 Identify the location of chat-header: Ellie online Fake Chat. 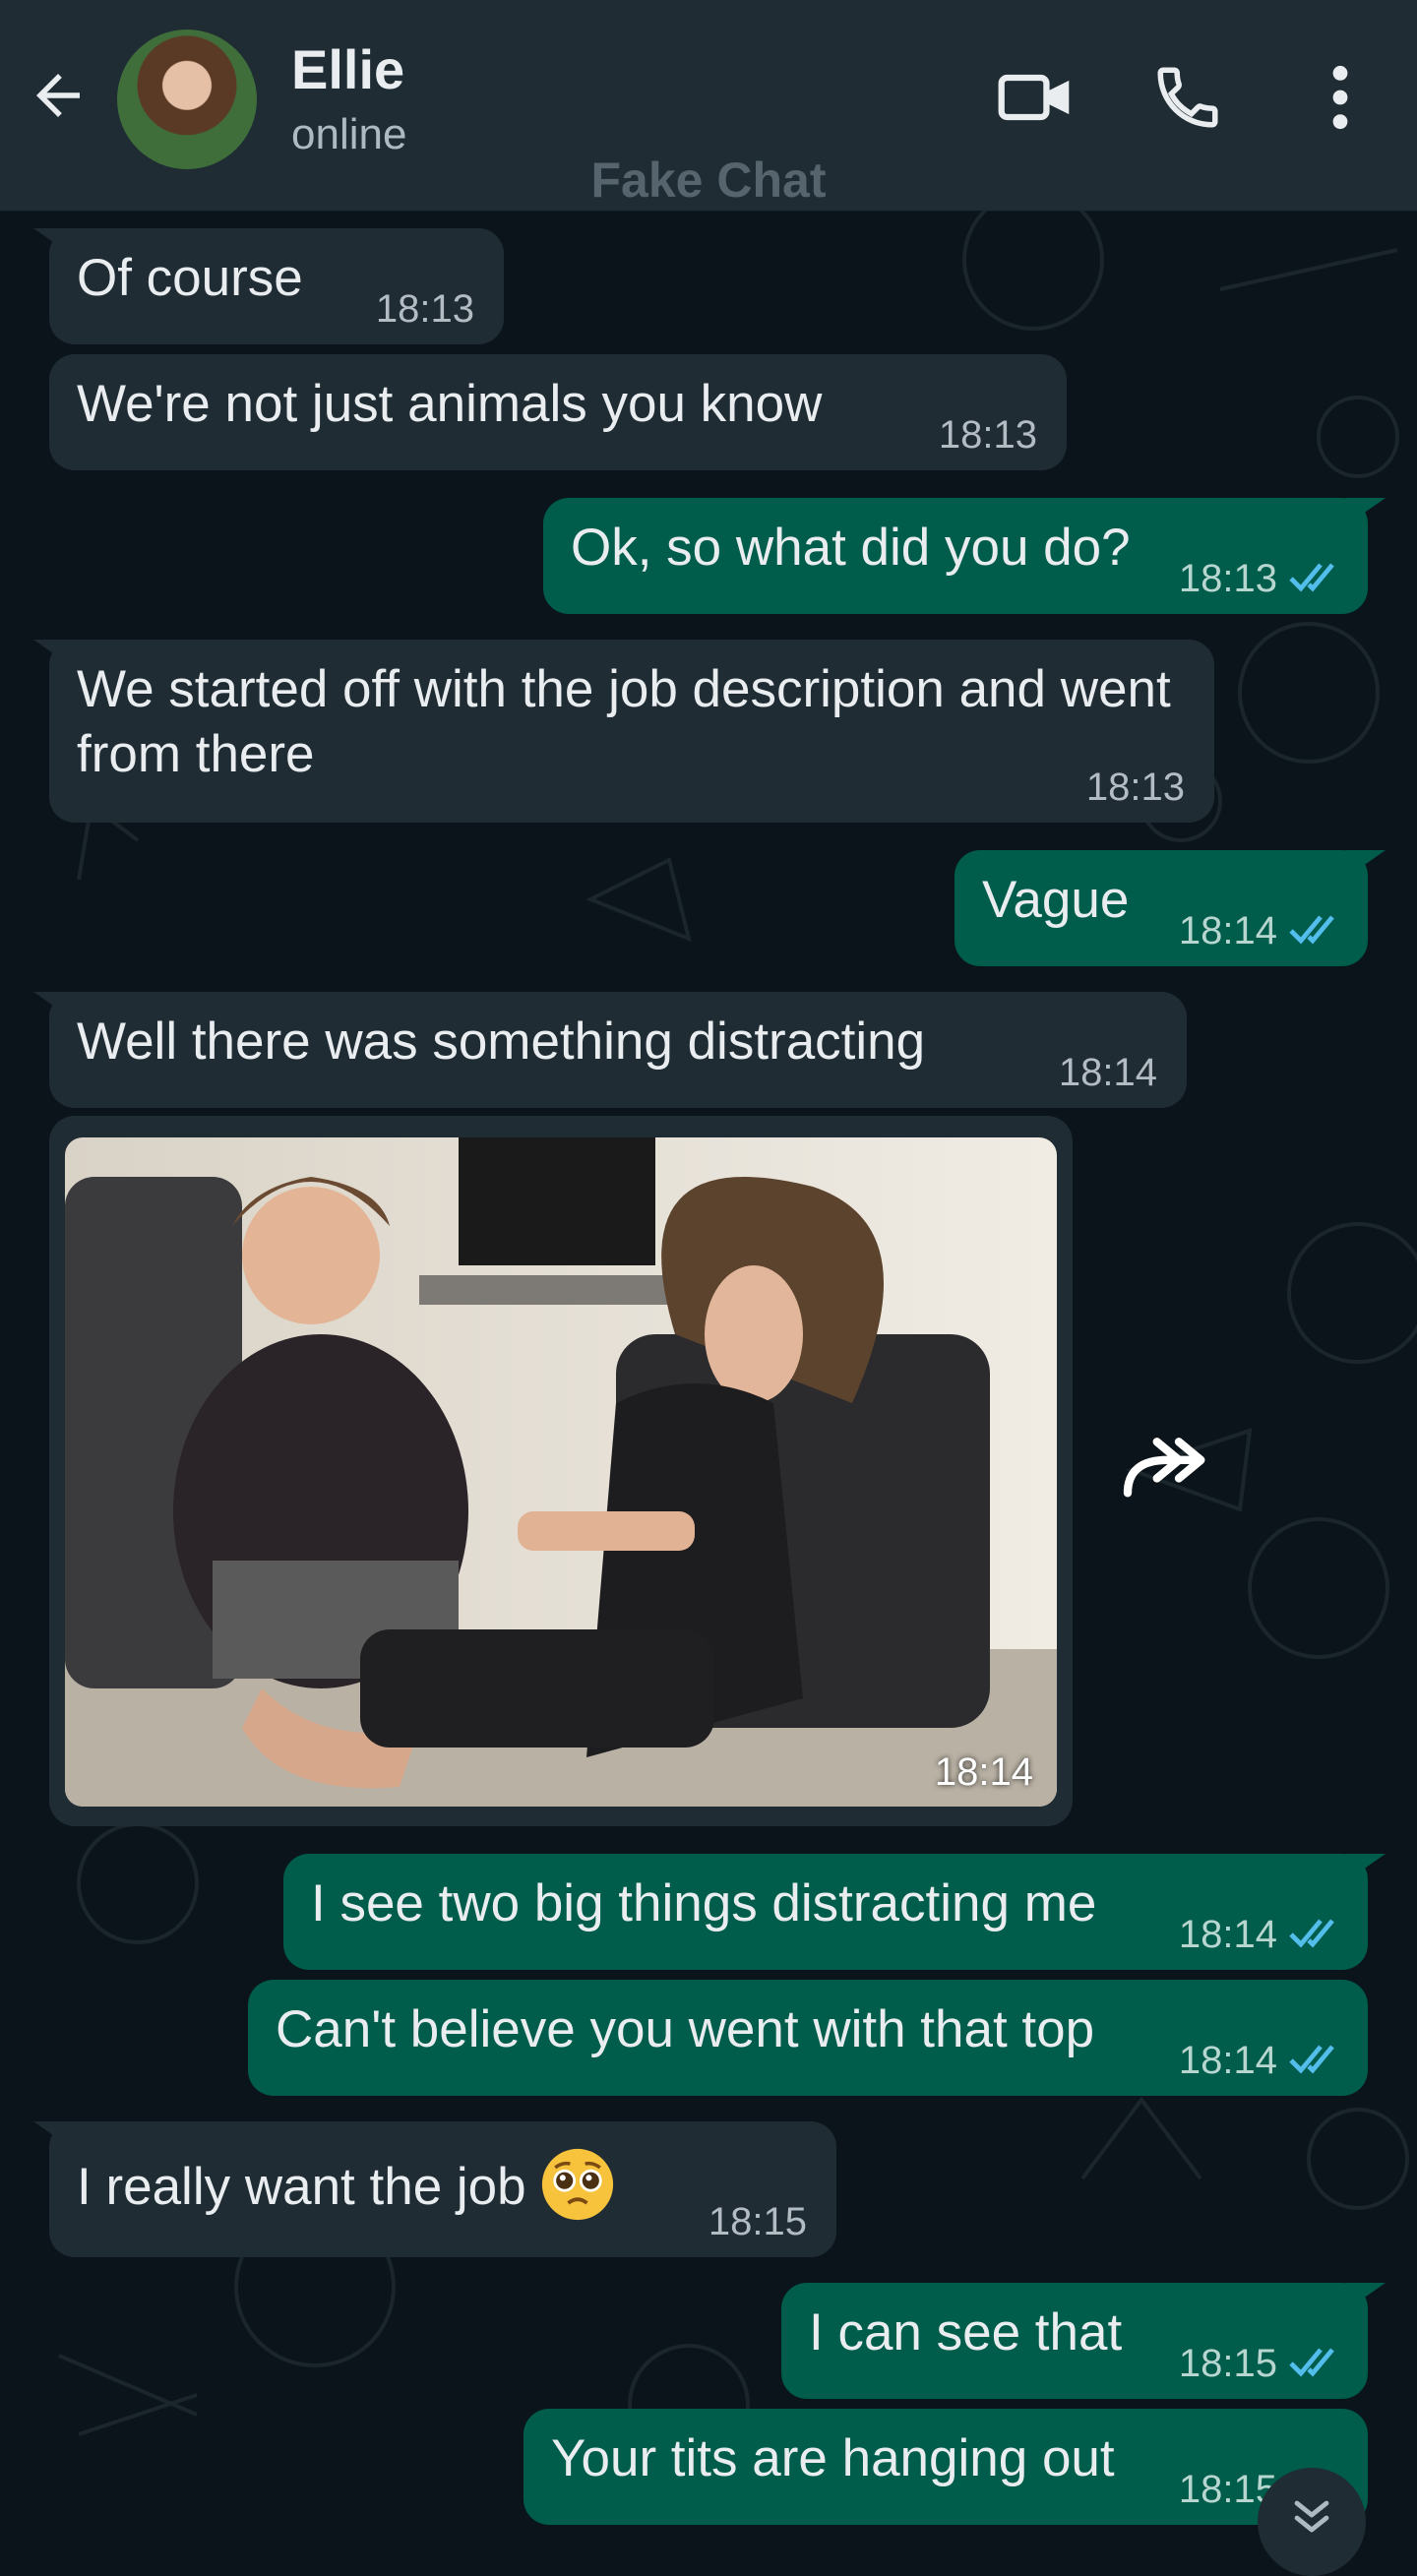
(708, 106).